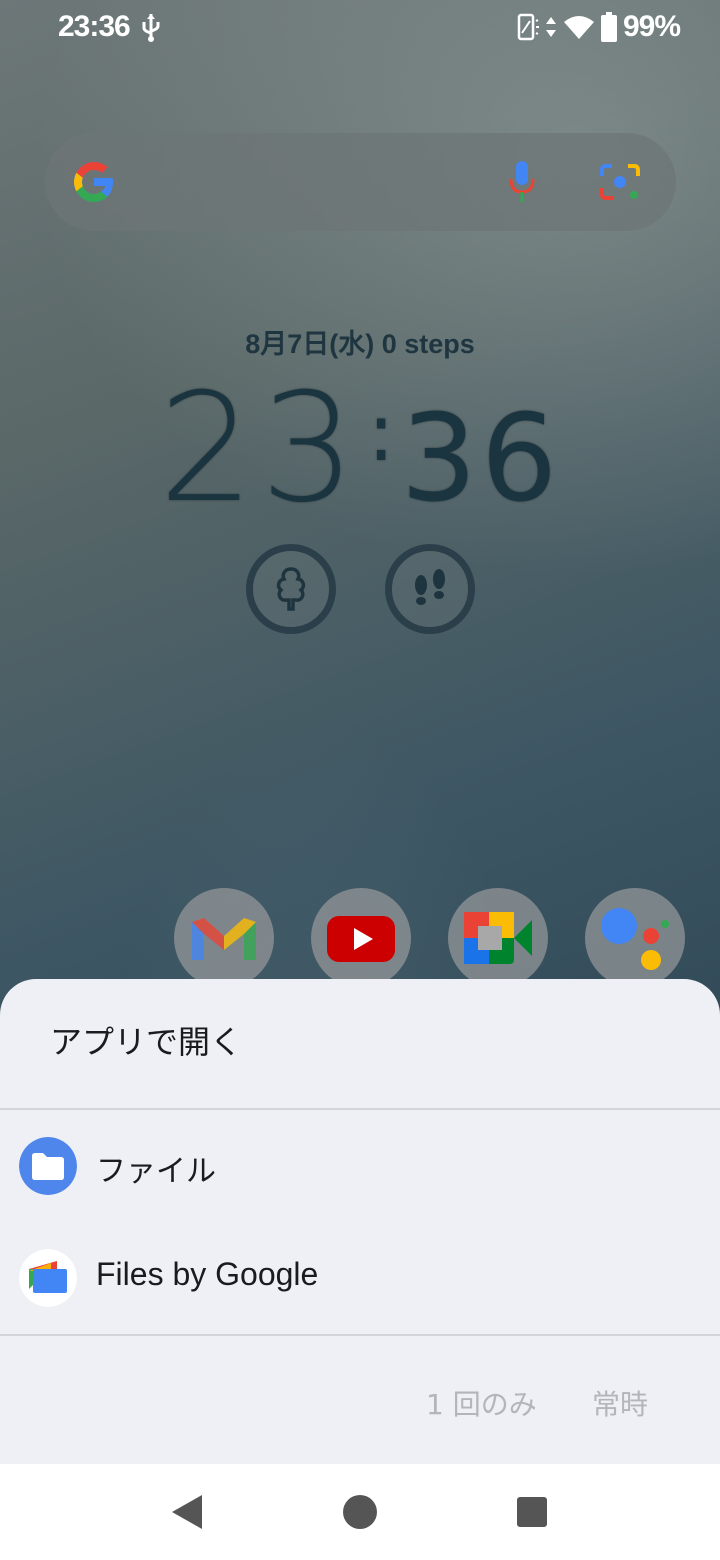 The width and height of the screenshot is (720, 1560). Describe the element at coordinates (146, 1042) in the screenshot. I see `sheet-title: アプリで開く` at that location.